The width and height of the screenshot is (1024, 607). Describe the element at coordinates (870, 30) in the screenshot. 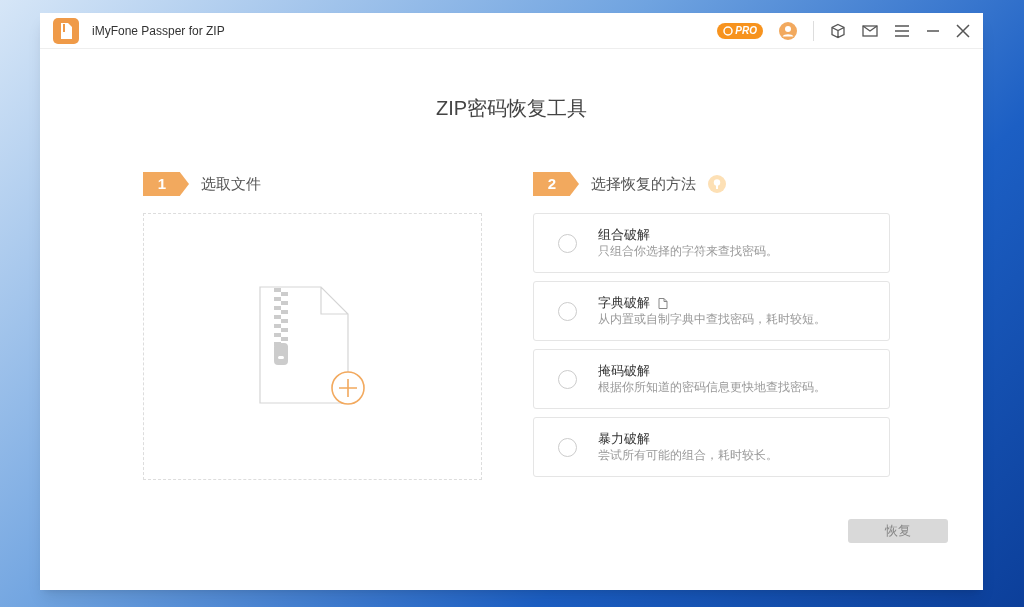

I see `mail-icon` at that location.